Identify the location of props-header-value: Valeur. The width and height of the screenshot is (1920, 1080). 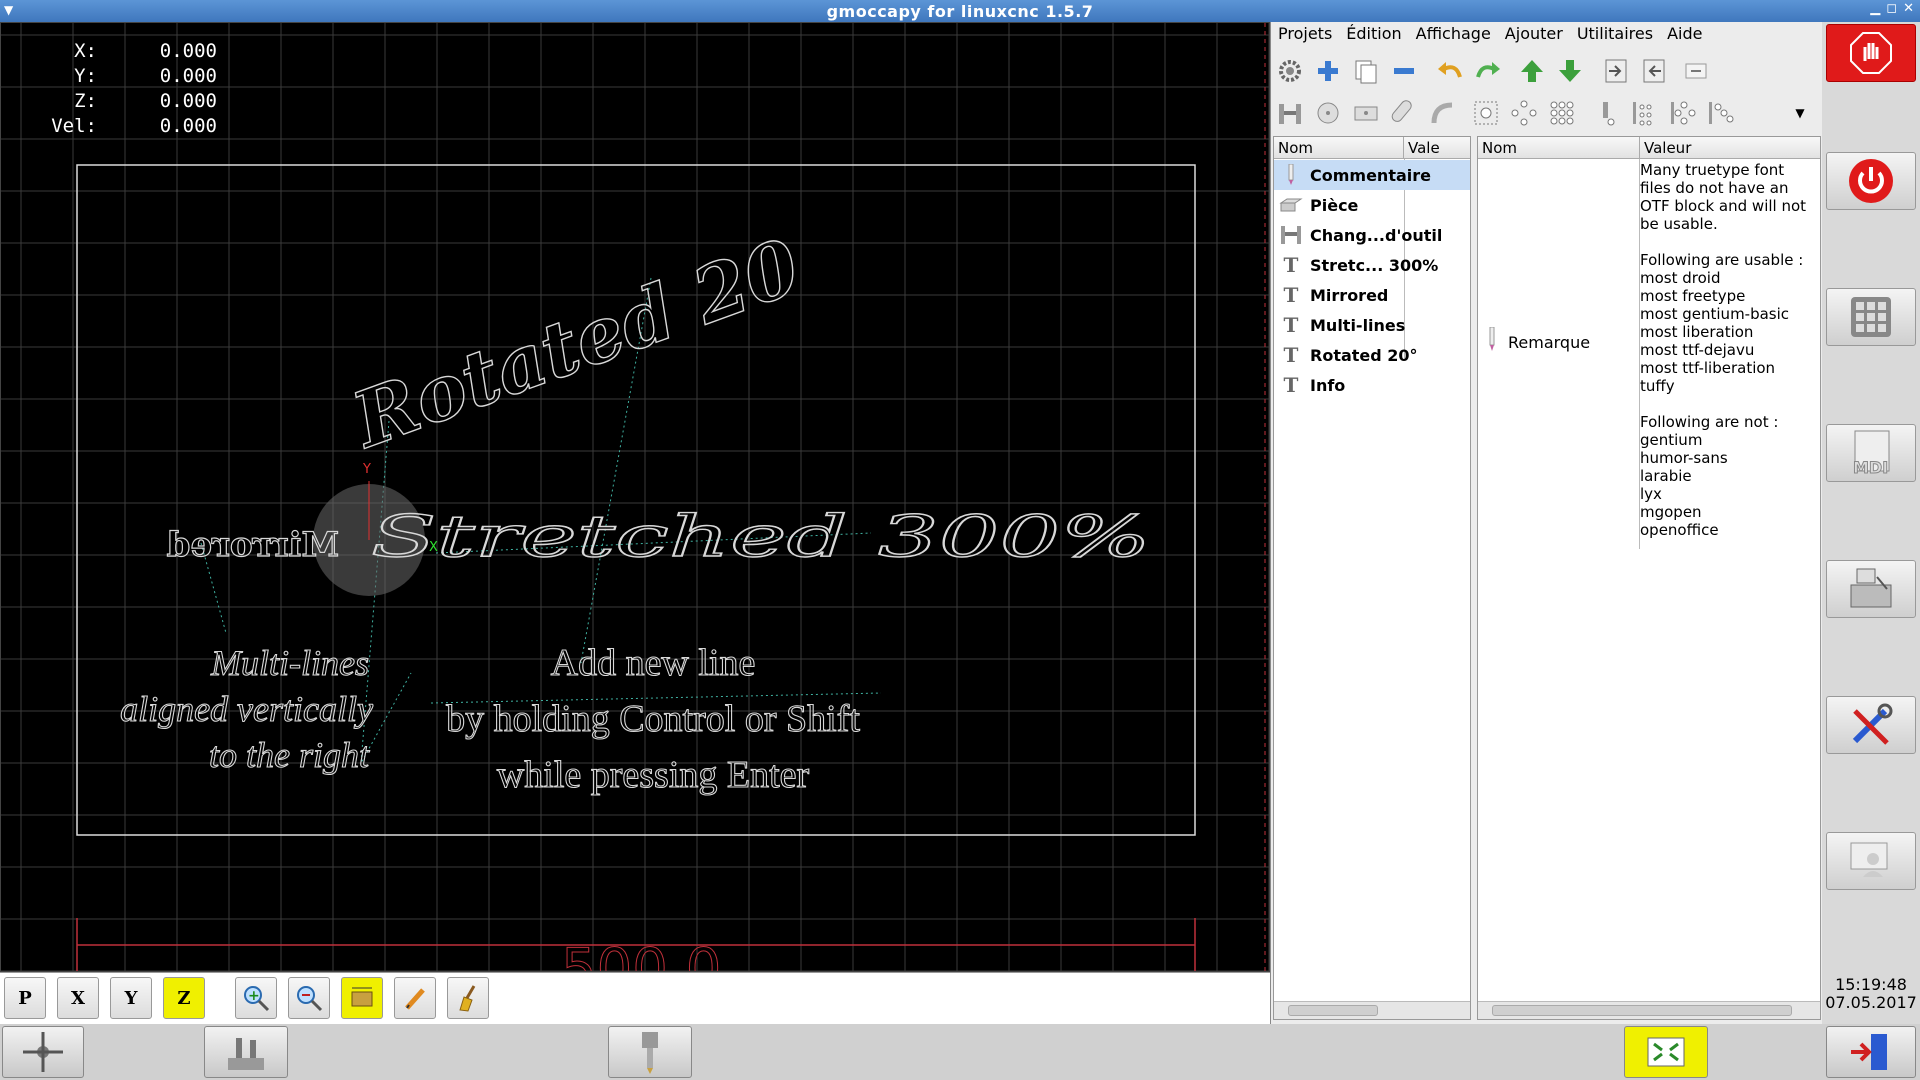
(1730, 148).